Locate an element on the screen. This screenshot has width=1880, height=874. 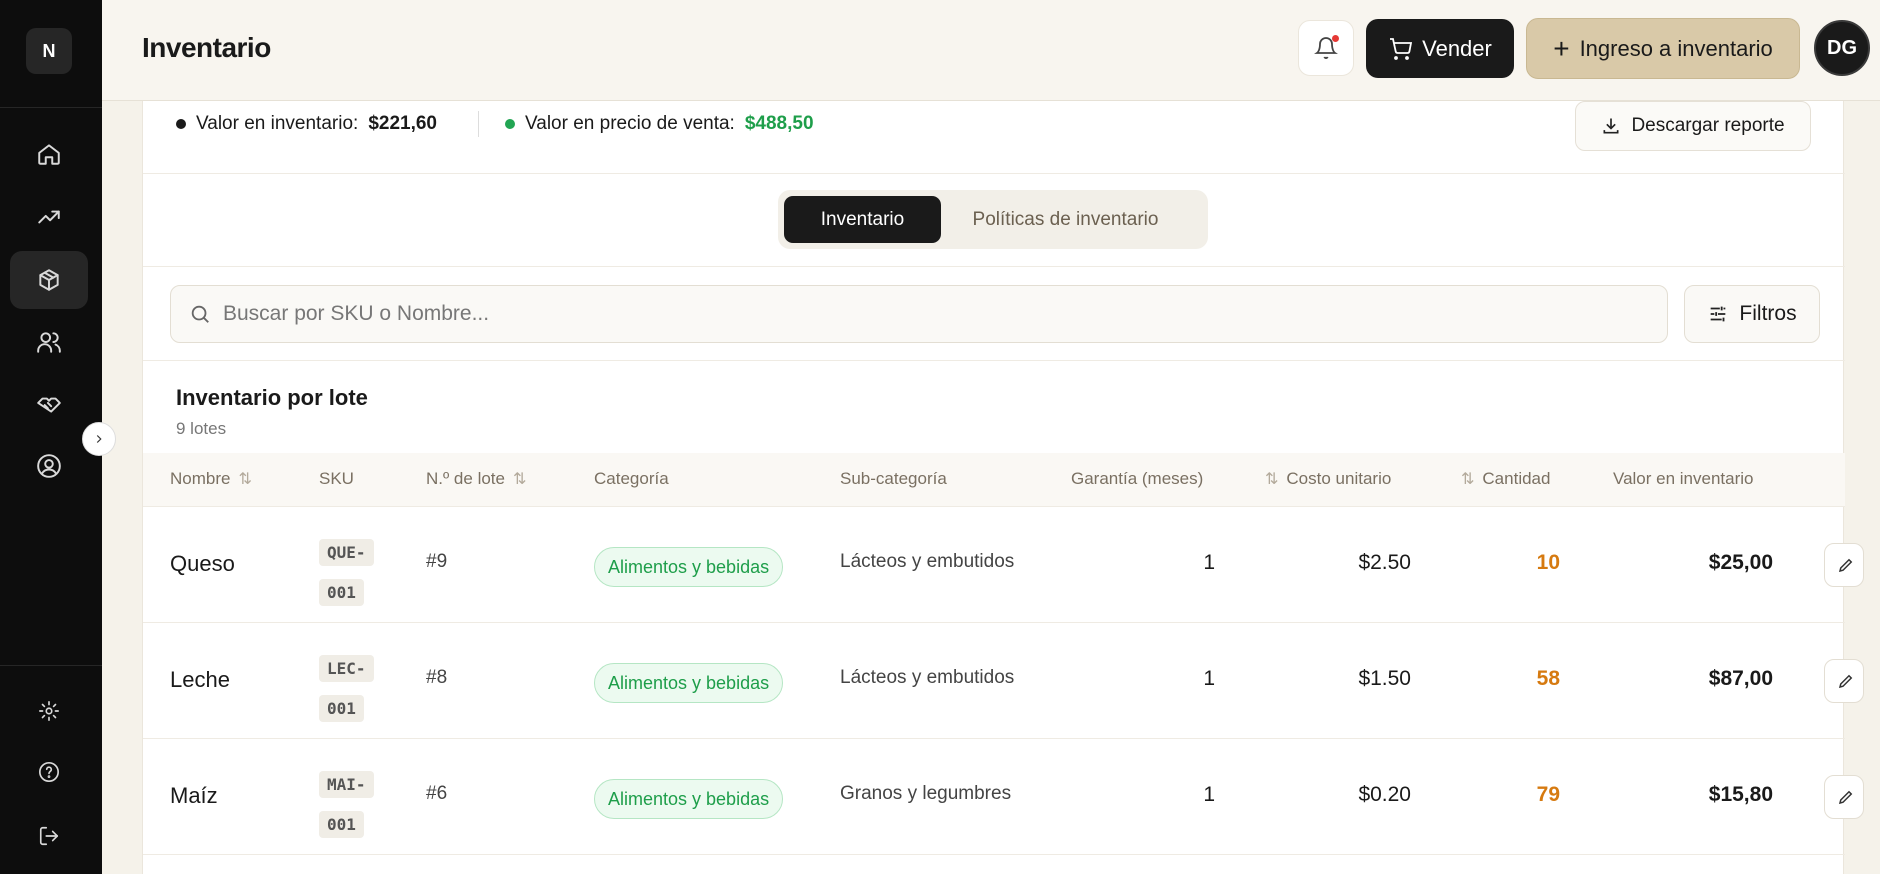
chevron-right-icon is located at coordinates (99, 439).